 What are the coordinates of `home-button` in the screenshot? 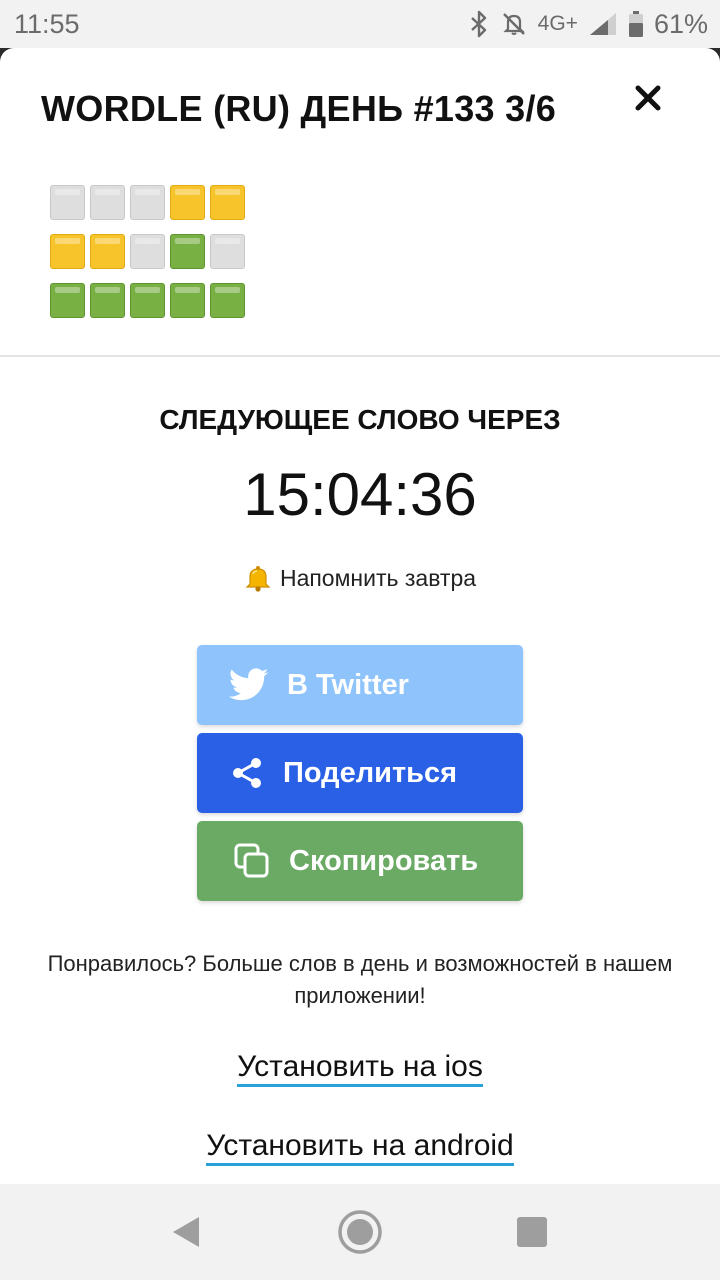 It's located at (360, 1232).